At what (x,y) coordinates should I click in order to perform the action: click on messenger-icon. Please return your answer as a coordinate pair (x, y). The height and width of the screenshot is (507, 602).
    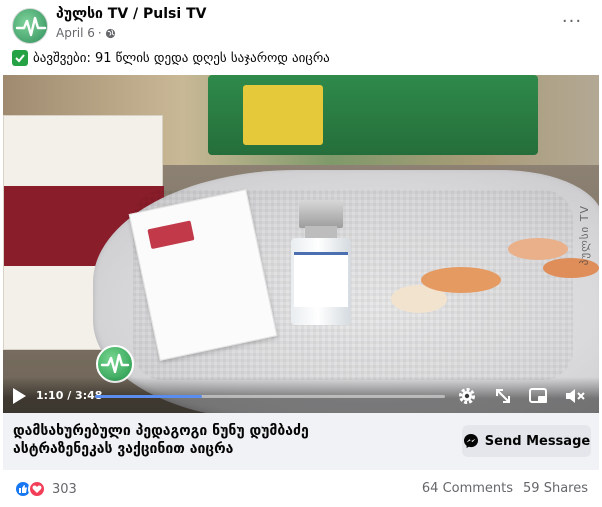
    Looking at the image, I should click on (471, 441).